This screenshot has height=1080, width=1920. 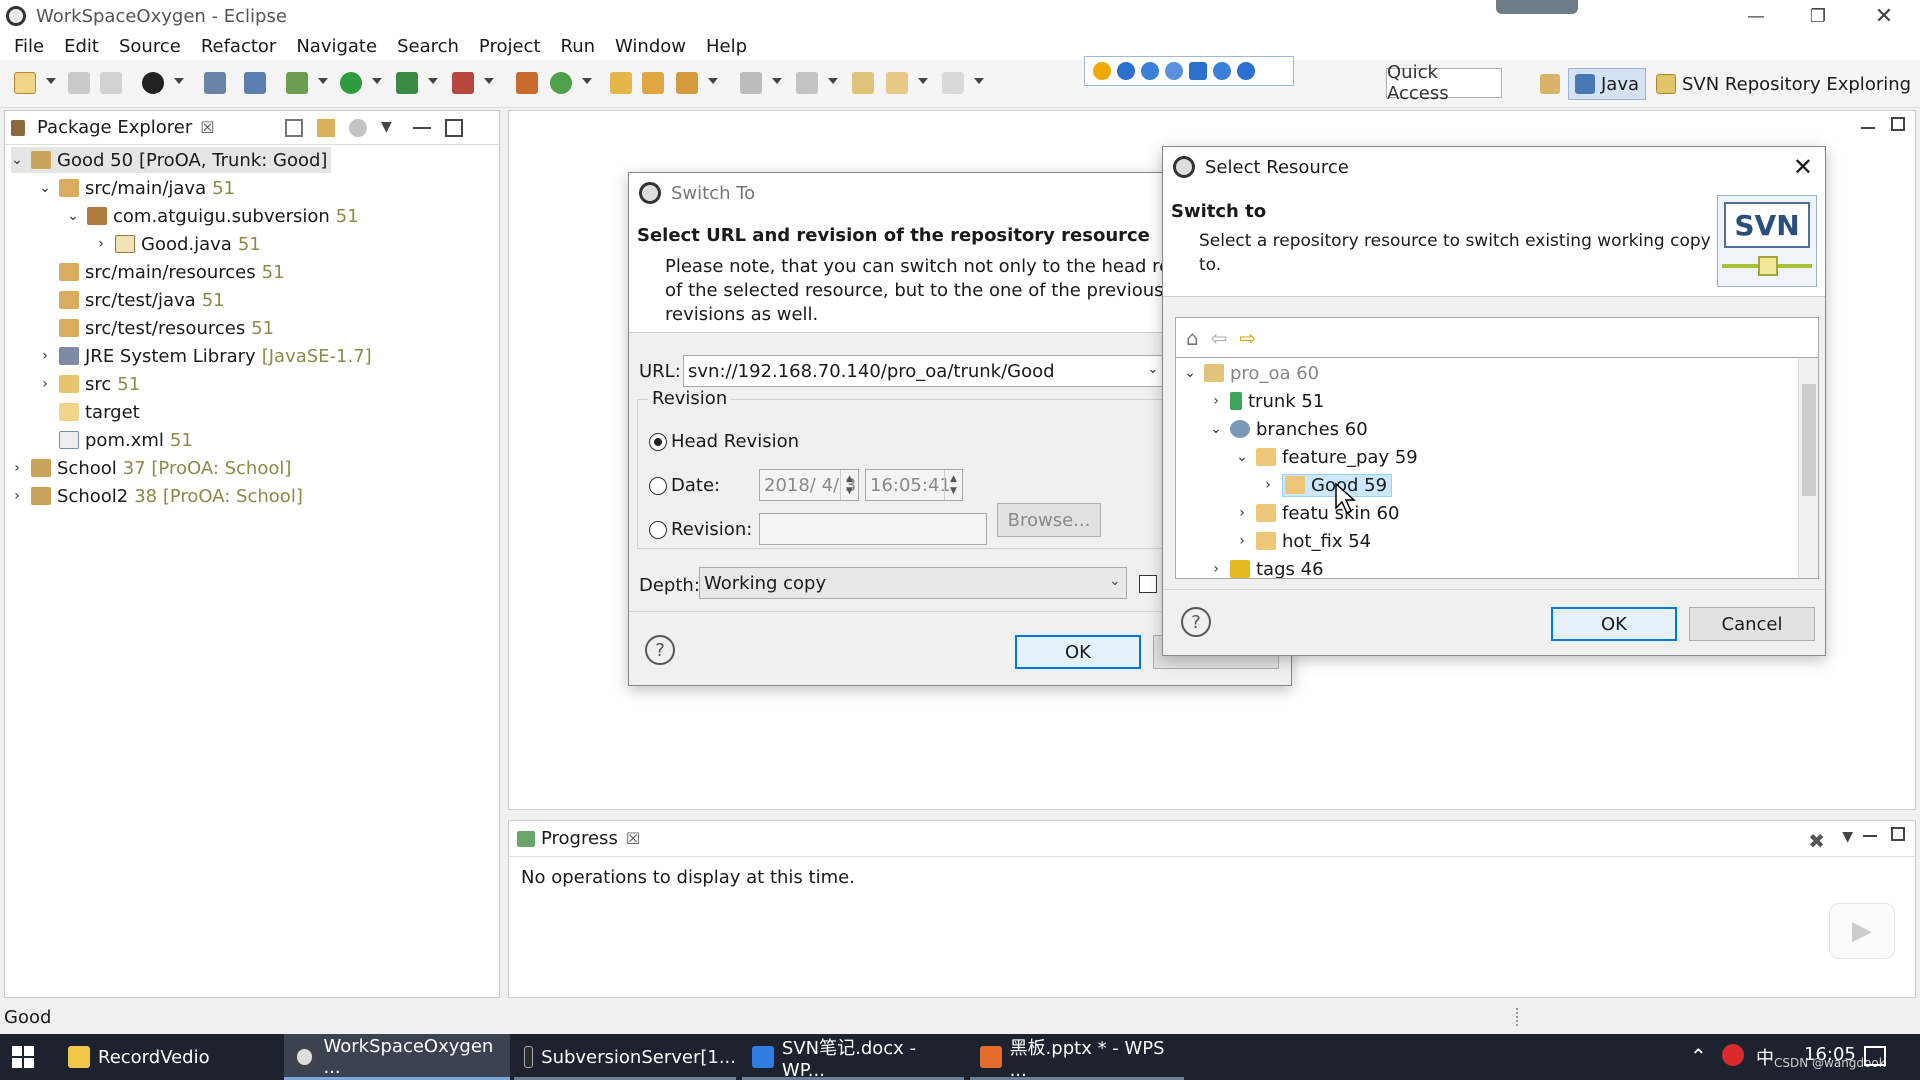 What do you see at coordinates (653, 83) in the screenshot?
I see `open-task-icon` at bounding box center [653, 83].